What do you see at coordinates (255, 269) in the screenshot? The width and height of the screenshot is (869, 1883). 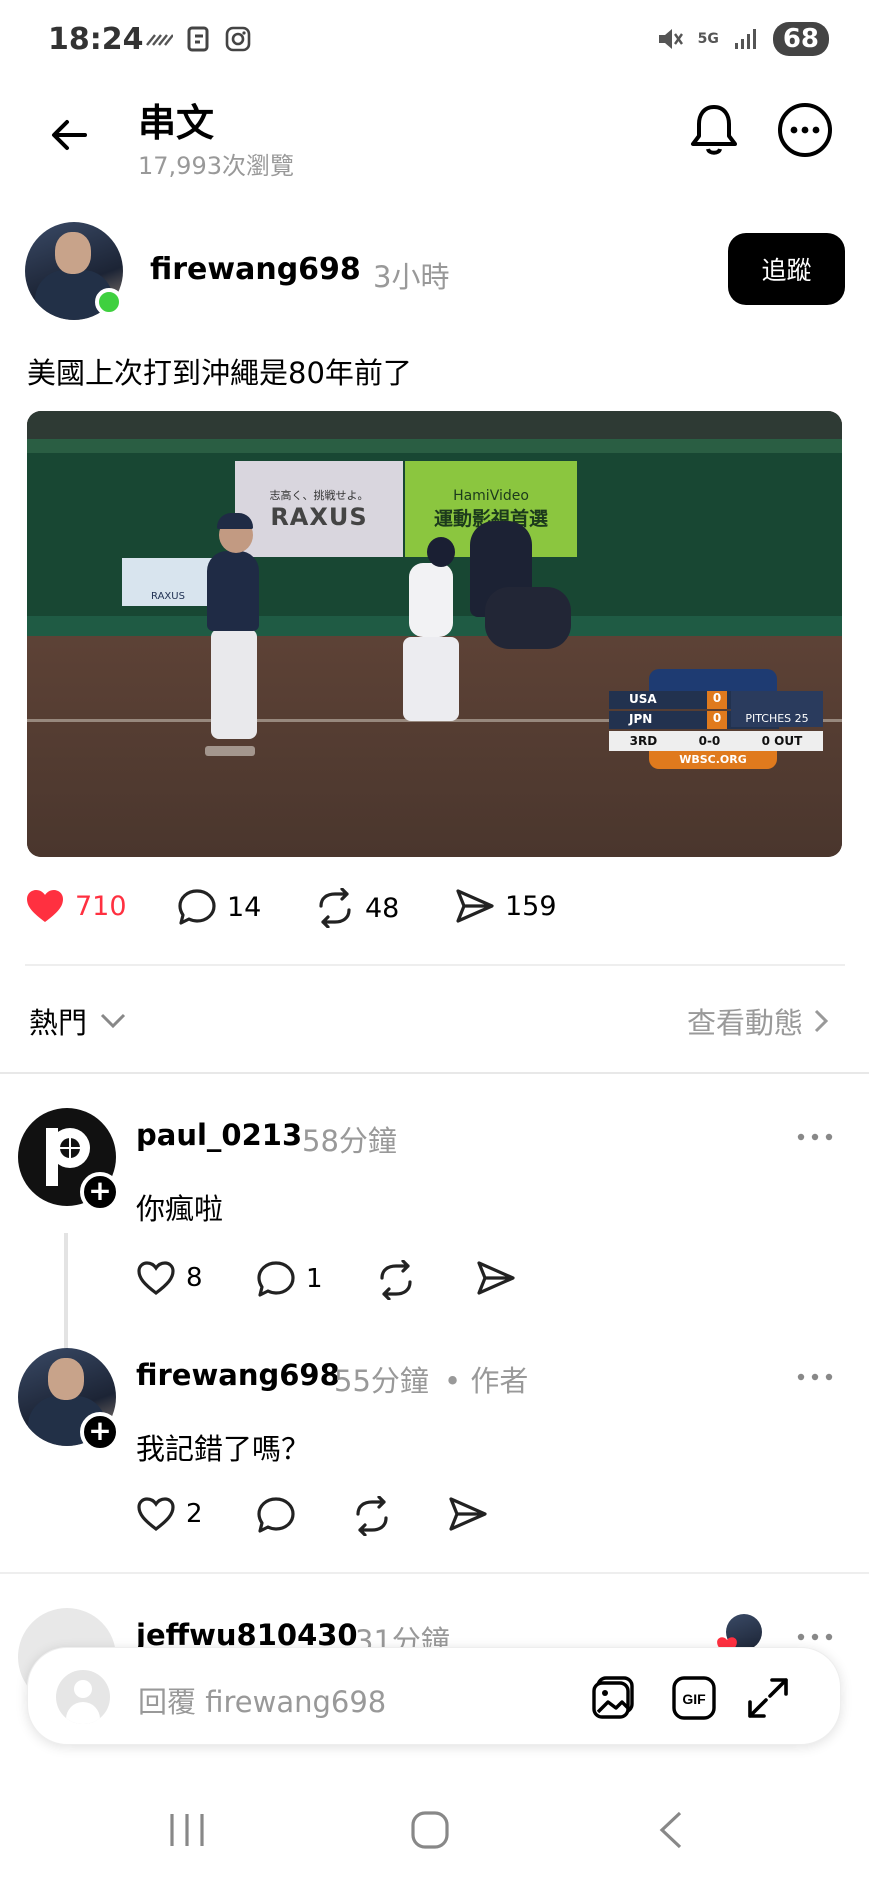 I see `author-name: firewang698` at bounding box center [255, 269].